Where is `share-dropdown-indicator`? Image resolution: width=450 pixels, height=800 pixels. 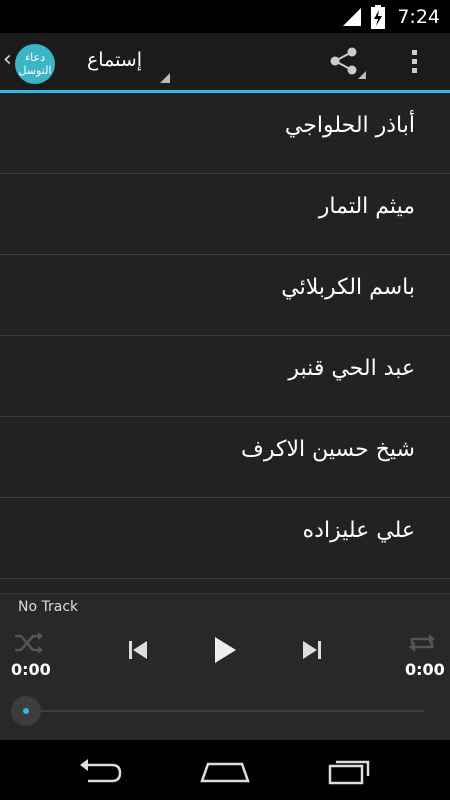 share-dropdown-indicator is located at coordinates (362, 75).